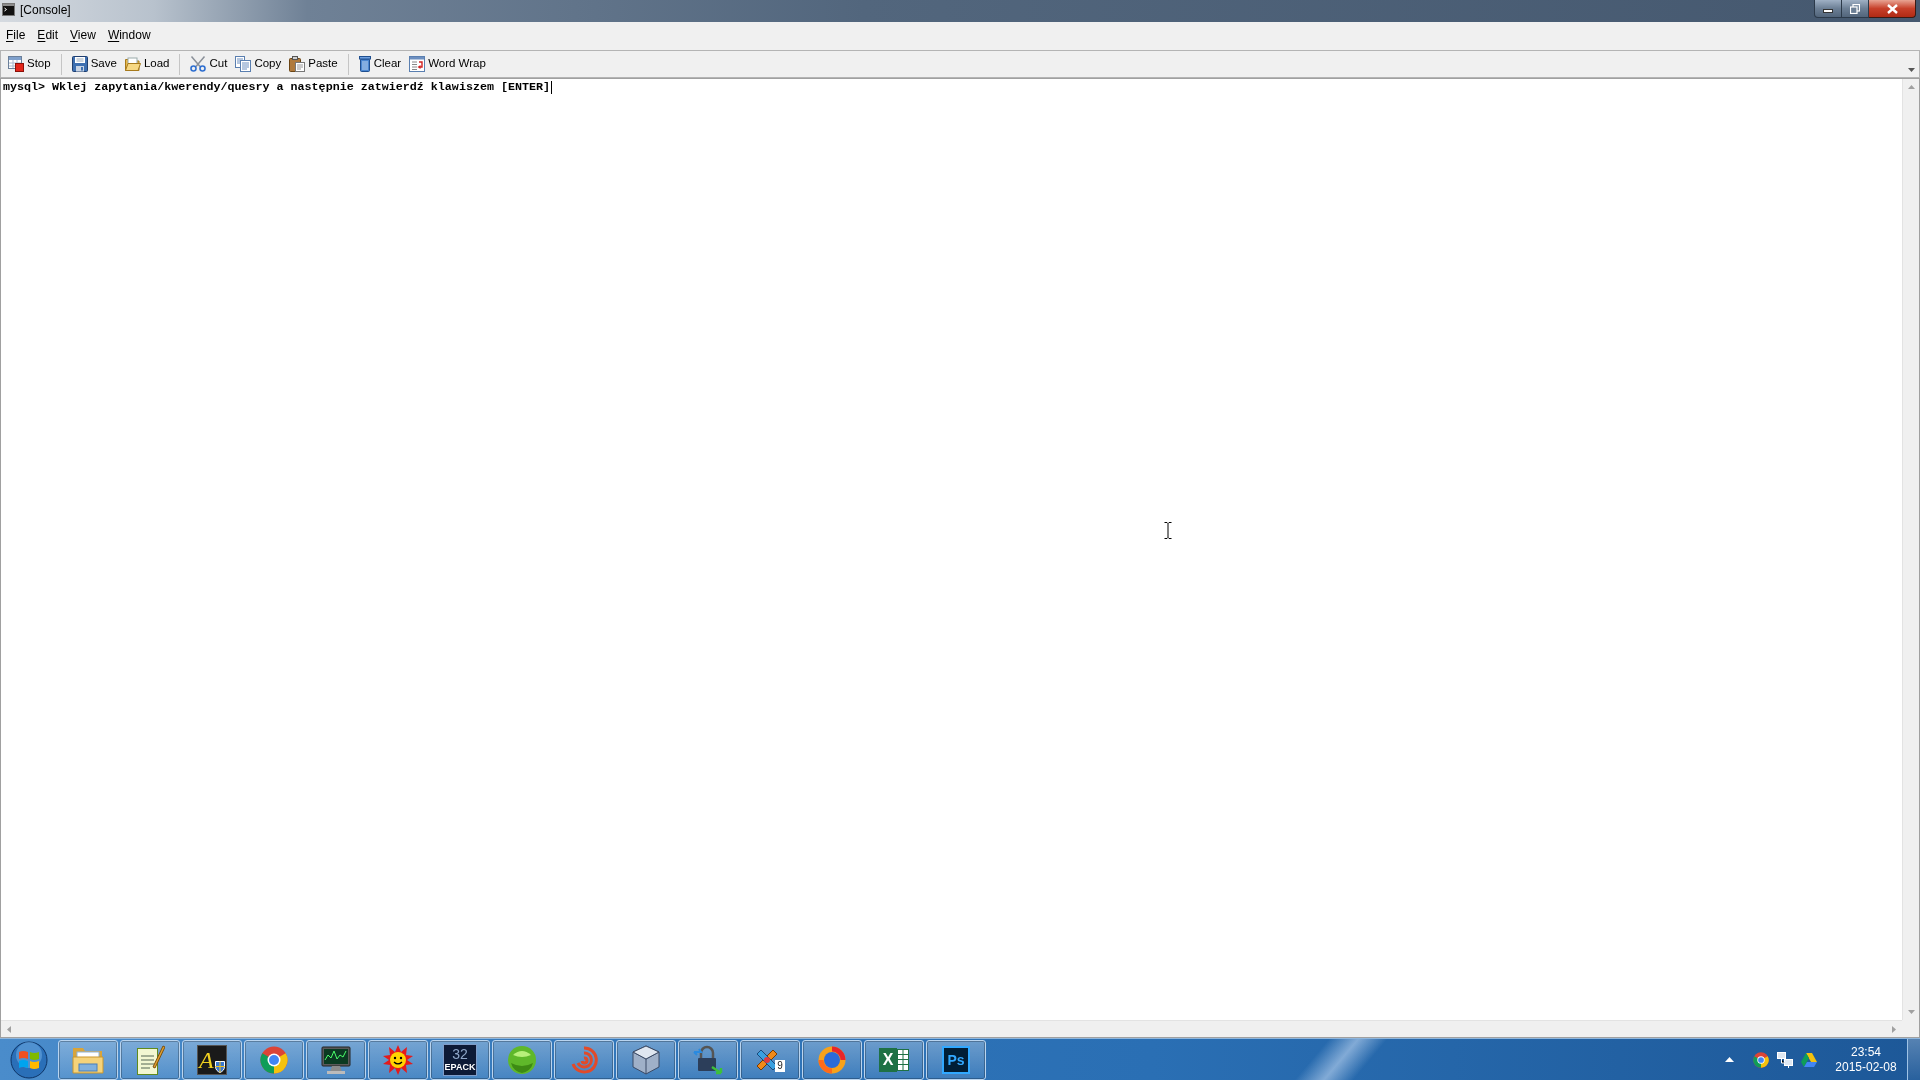  Describe the element at coordinates (94, 64) in the screenshot. I see `toolbar-button: Save` at that location.